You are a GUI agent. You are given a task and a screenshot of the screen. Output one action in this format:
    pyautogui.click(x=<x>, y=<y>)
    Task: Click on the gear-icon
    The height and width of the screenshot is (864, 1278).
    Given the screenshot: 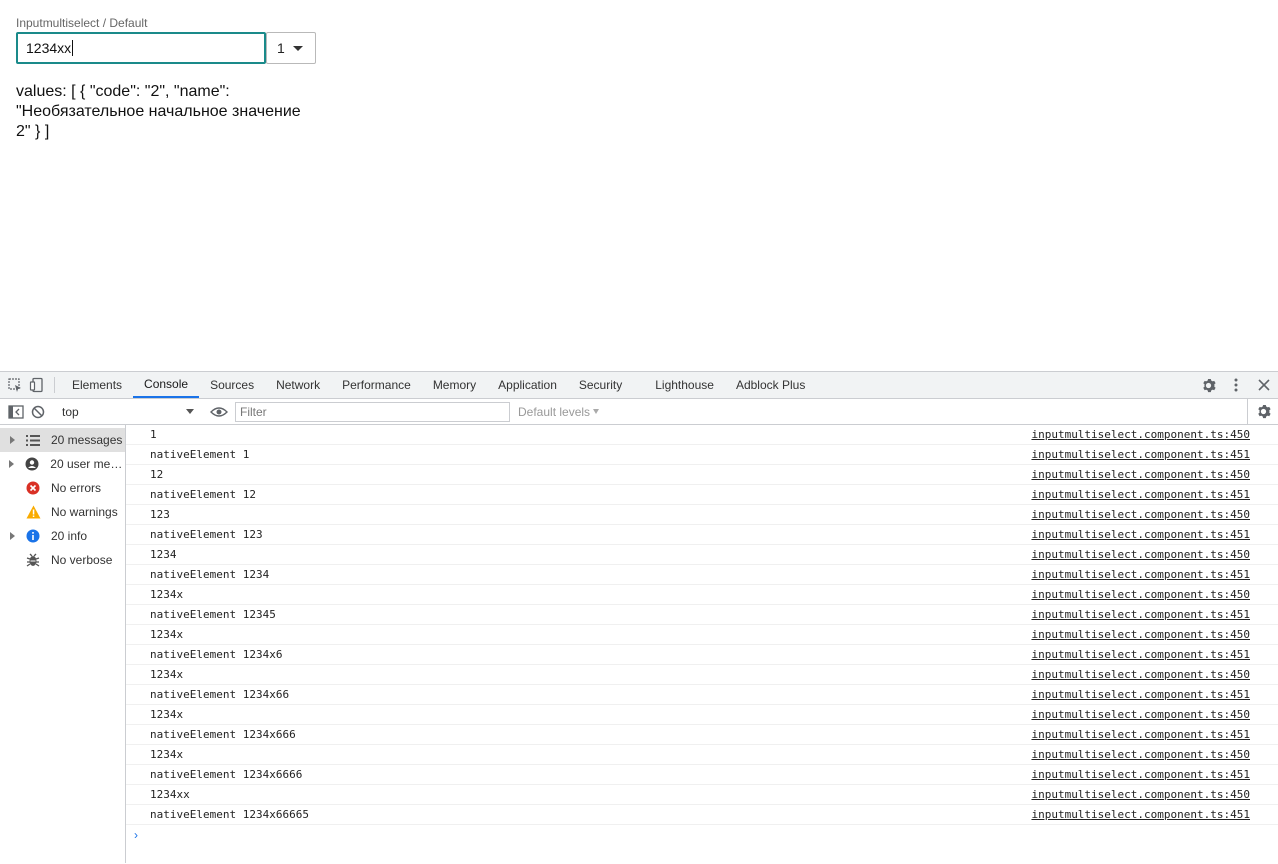 What is the action you would take?
    pyautogui.click(x=1208, y=385)
    